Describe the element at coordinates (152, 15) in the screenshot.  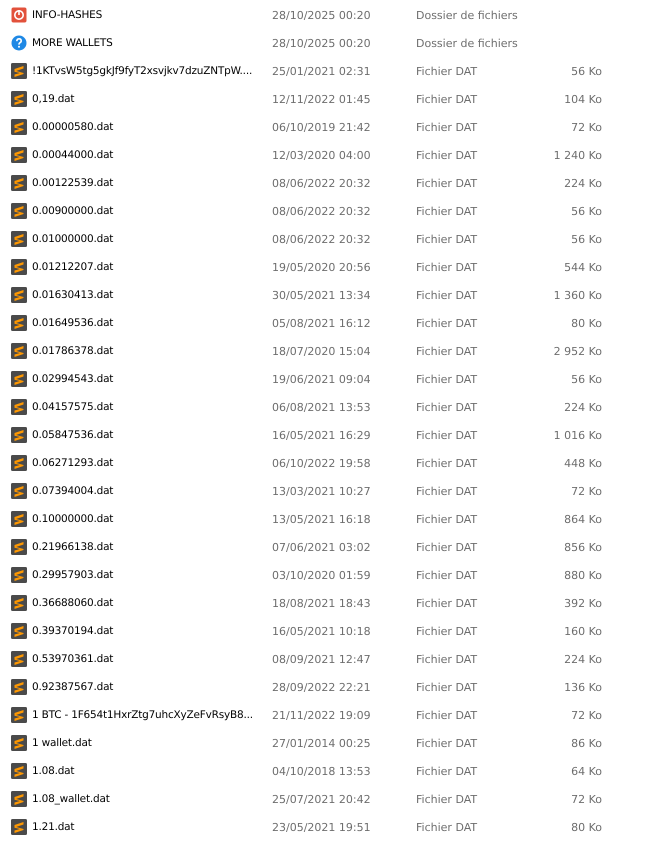
I see `file-name: INFO-HASHES` at that location.